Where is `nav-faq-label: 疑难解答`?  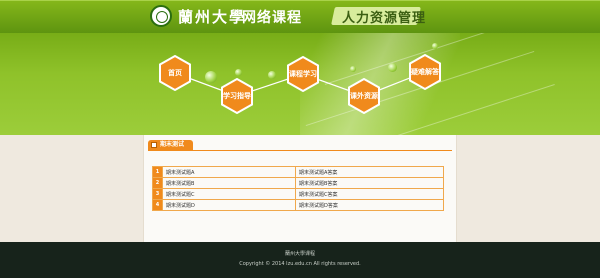
nav-faq-label: 疑难解答 is located at coordinates (425, 71).